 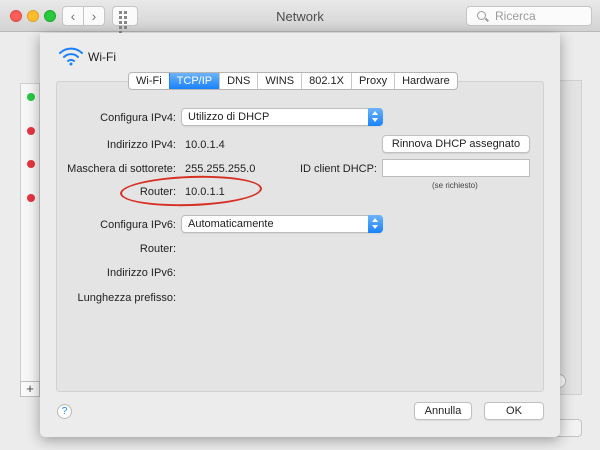 What do you see at coordinates (456, 144) in the screenshot?
I see `renew-dhcp-button: Rinnova DHCP assegnato` at bounding box center [456, 144].